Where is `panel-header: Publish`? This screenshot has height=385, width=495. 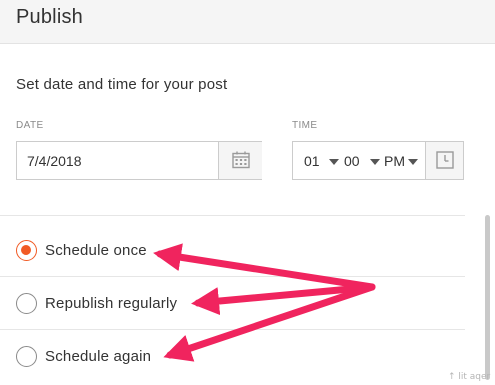 panel-header: Publish is located at coordinates (247, 22).